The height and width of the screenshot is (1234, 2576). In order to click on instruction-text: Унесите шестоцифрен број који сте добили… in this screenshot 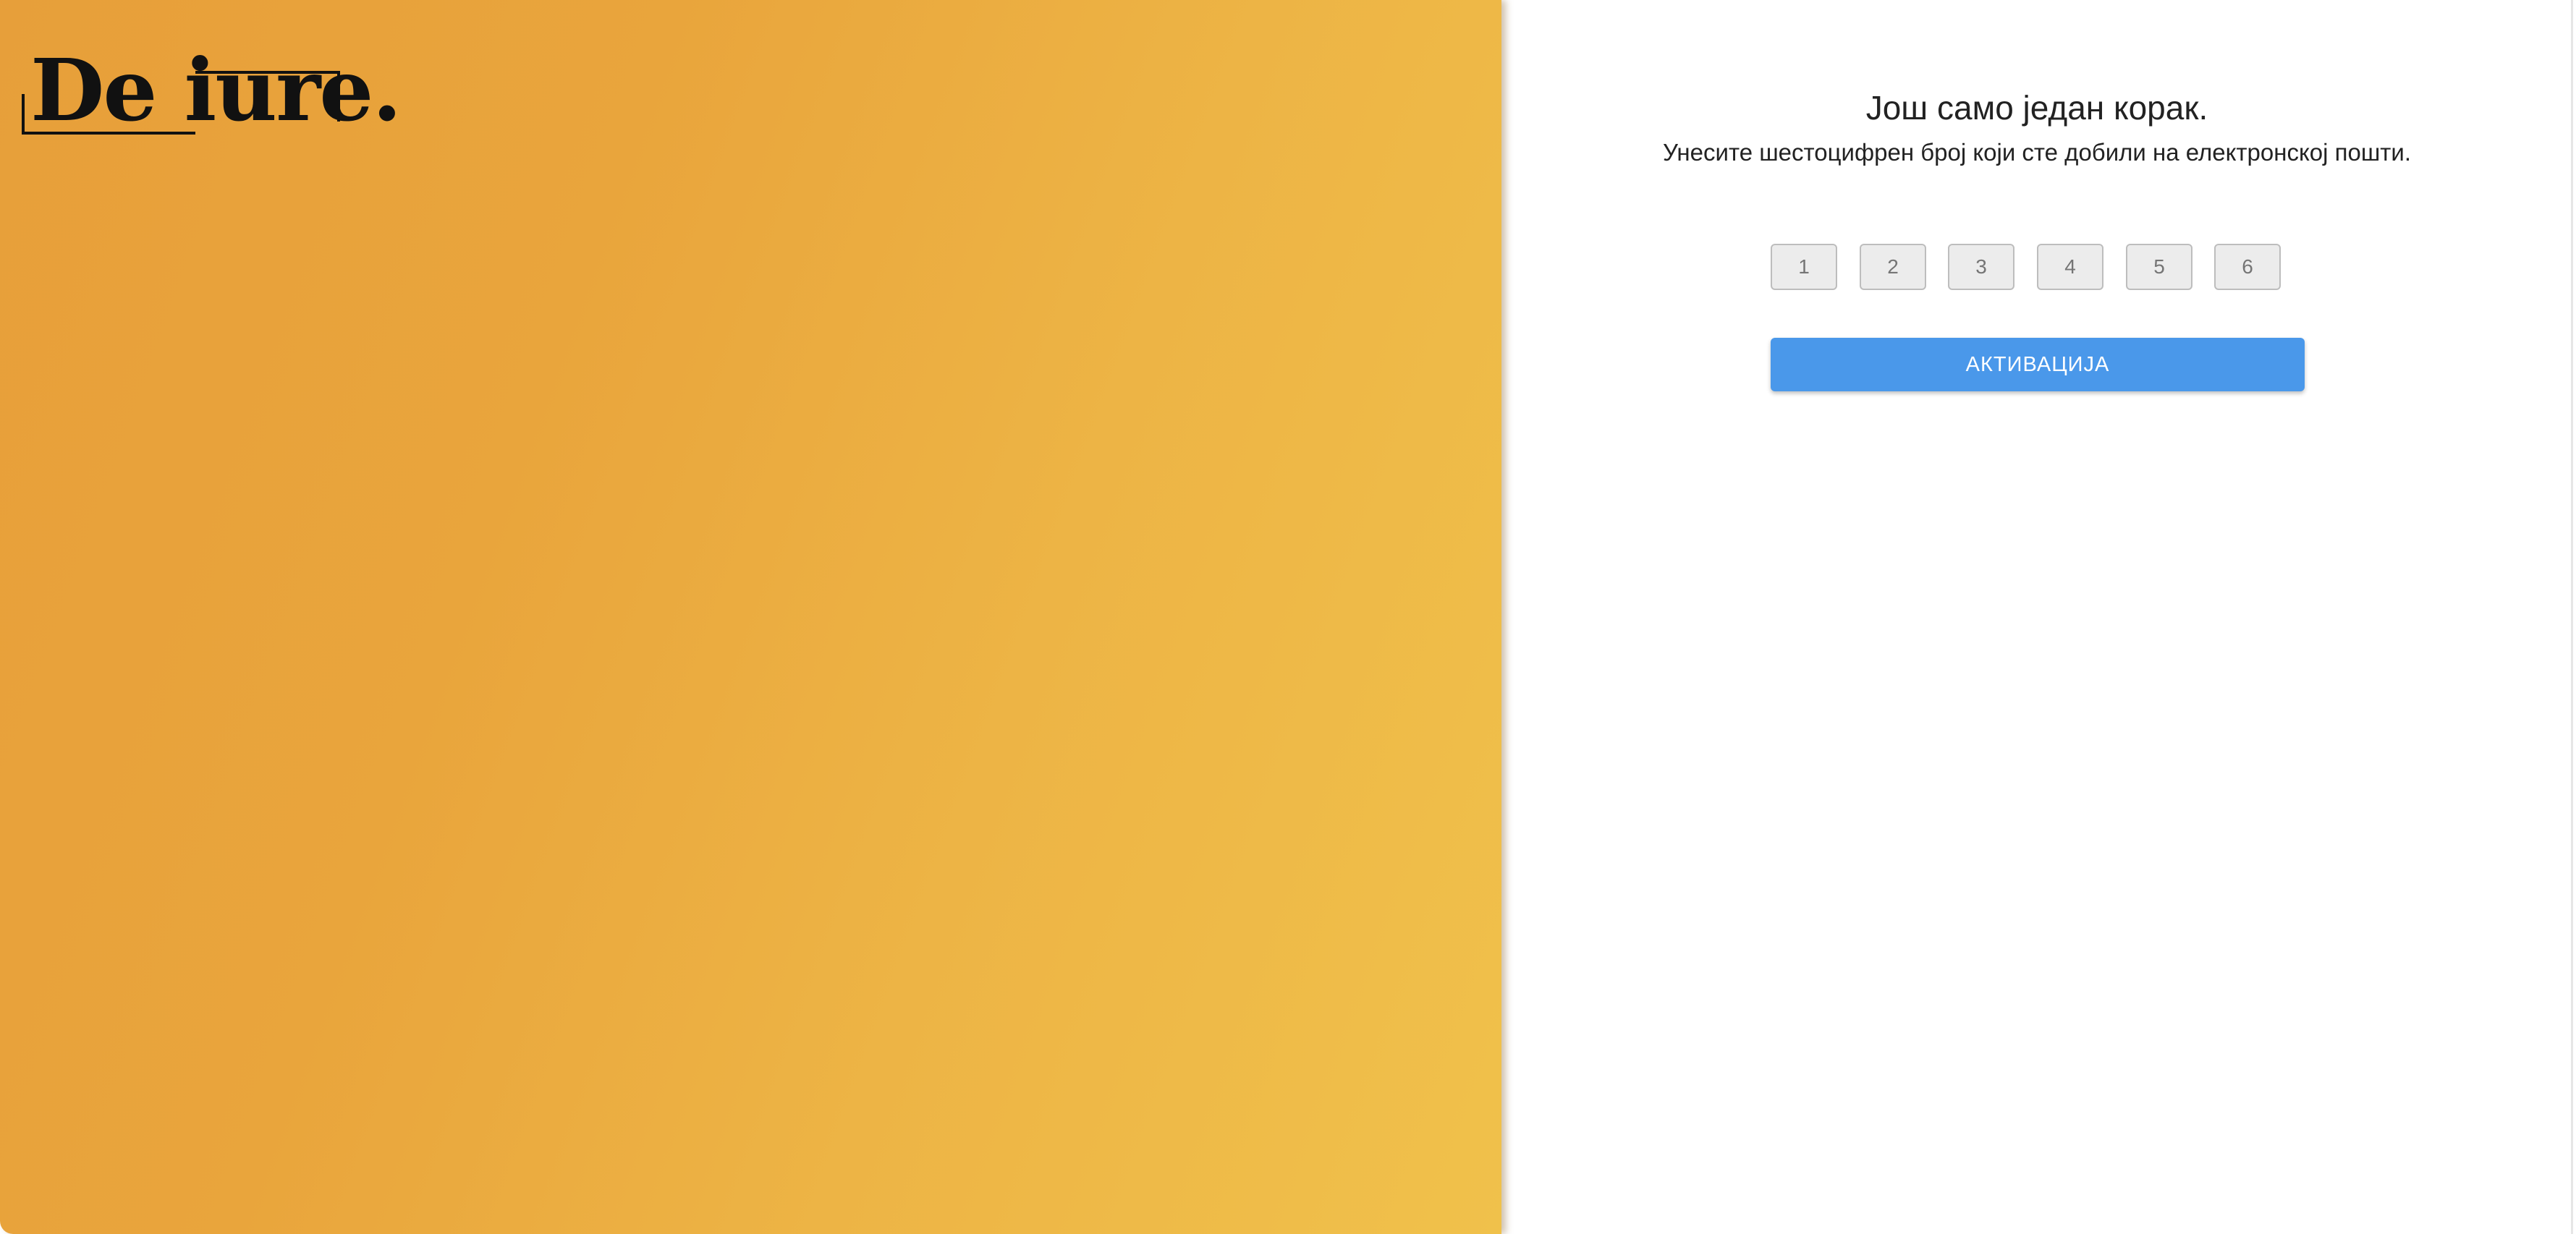, I will do `click(2037, 152)`.